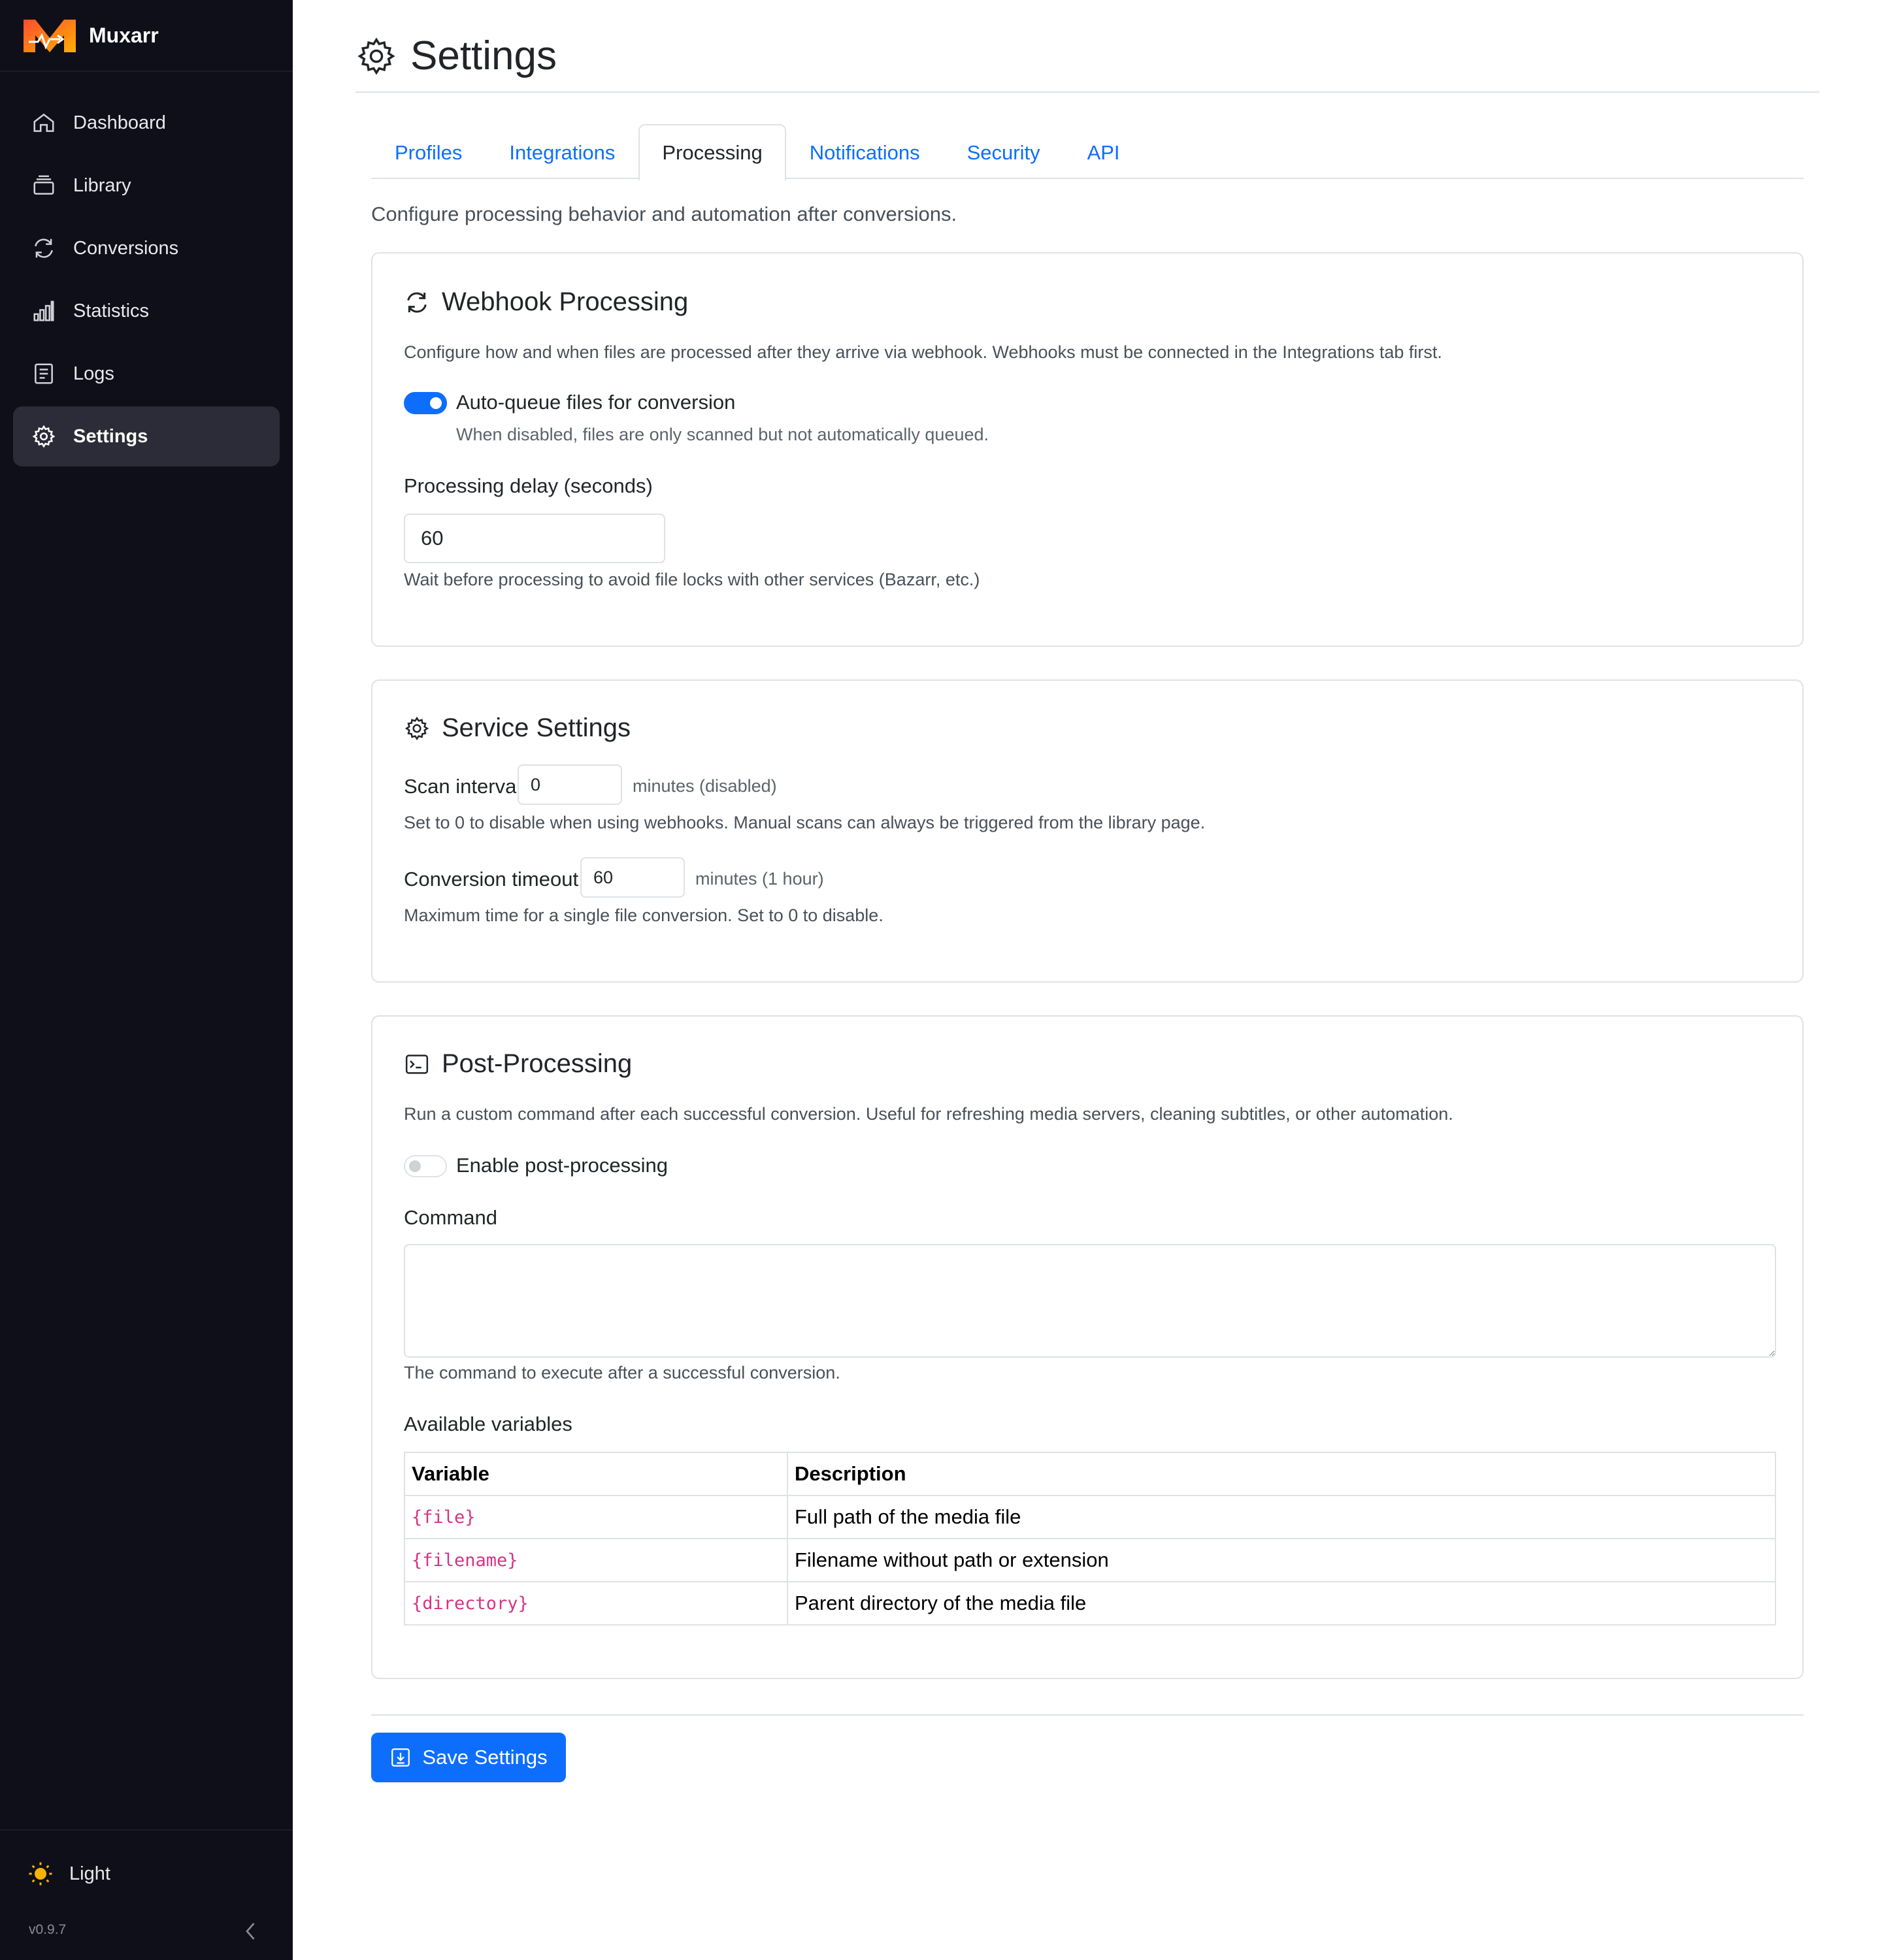  Describe the element at coordinates (146, 185) in the screenshot. I see `sidebar-item-library: Library` at that location.